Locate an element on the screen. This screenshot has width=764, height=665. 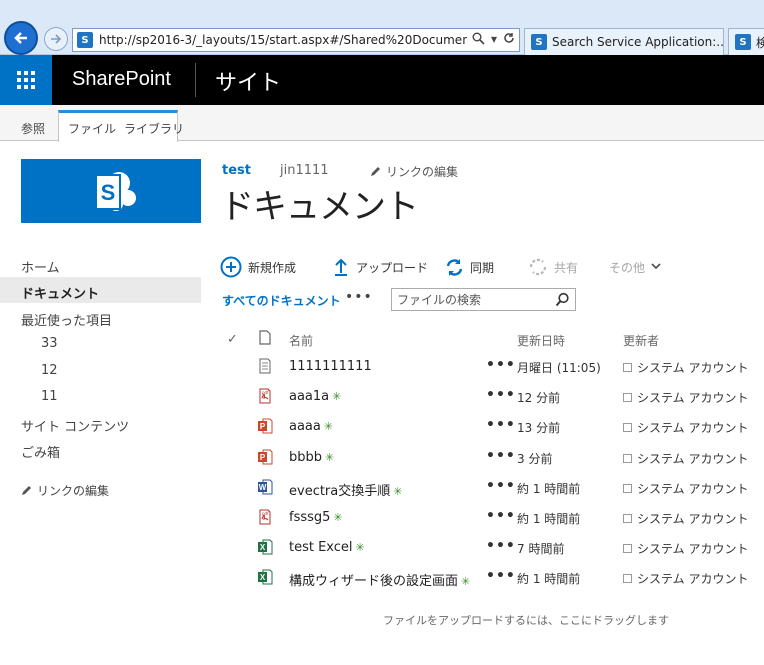
file-name-text: aaa1a is located at coordinates (309, 396).